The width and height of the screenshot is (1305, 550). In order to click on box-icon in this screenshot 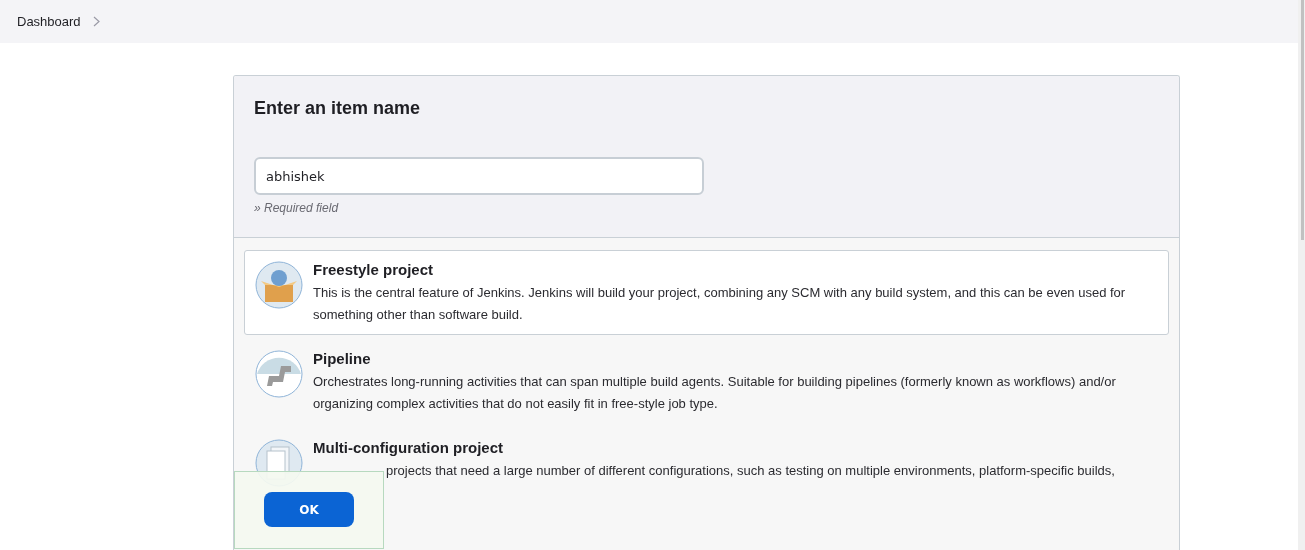, I will do `click(279, 285)`.